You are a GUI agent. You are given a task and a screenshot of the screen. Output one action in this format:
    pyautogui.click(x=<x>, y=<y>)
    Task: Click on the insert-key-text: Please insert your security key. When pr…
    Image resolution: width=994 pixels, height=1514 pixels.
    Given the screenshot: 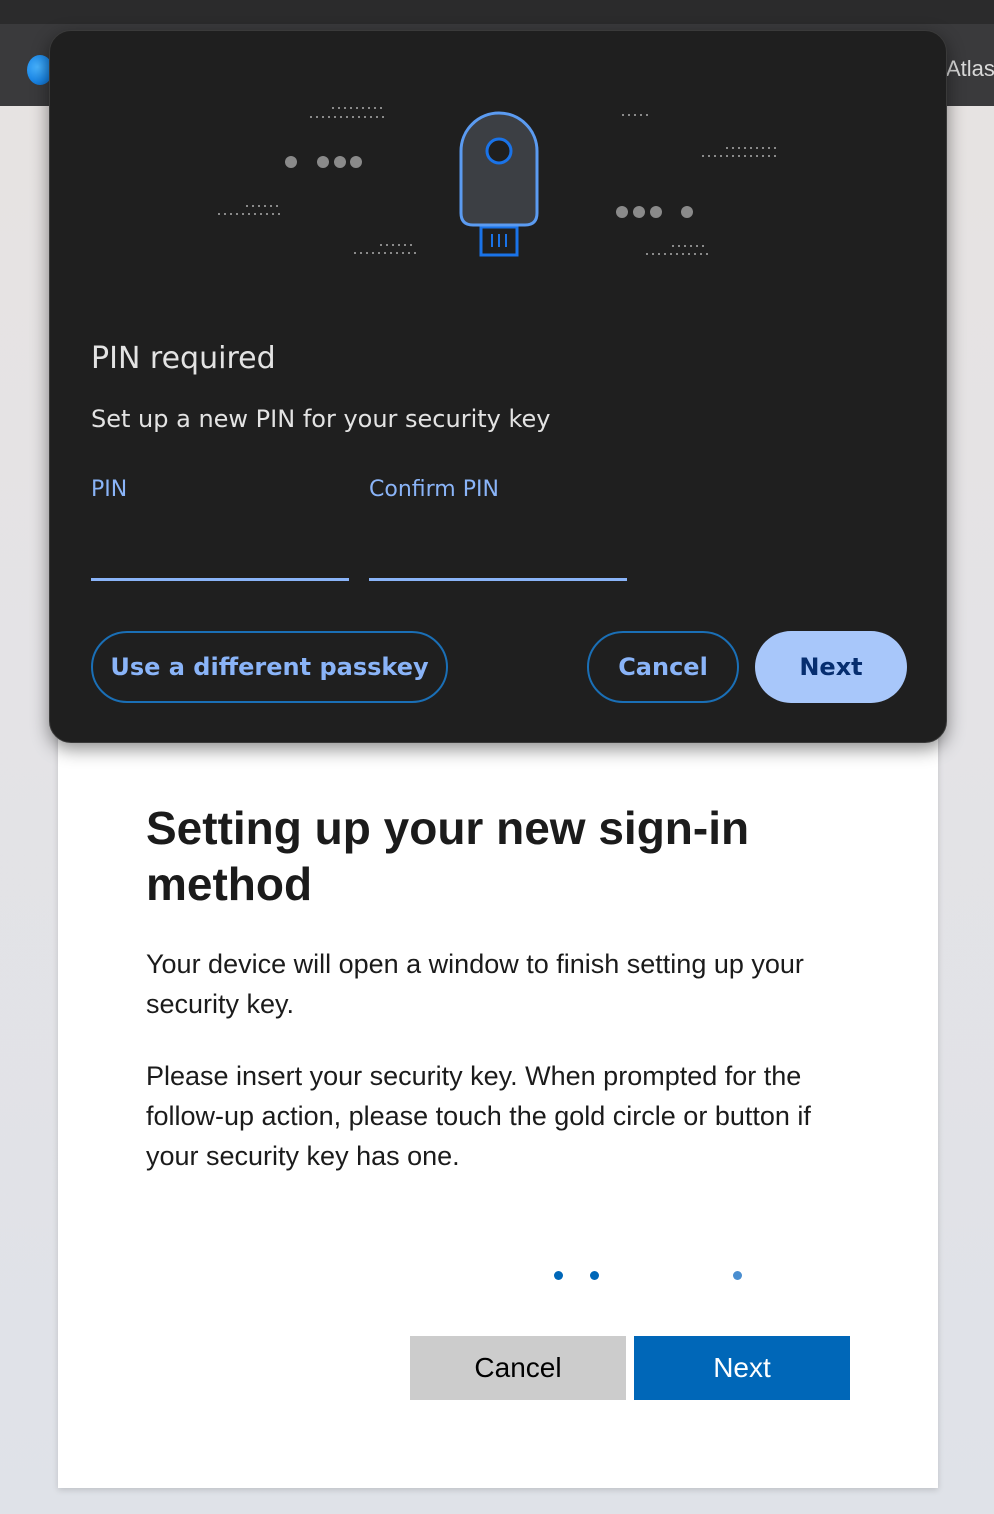 What is the action you would take?
    pyautogui.click(x=478, y=1116)
    